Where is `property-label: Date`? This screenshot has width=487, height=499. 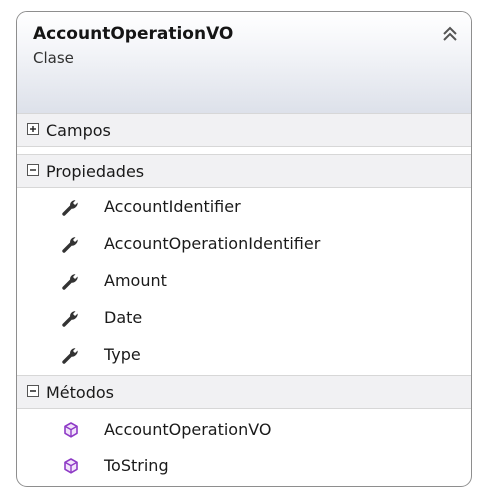
property-label: Date is located at coordinates (123, 317).